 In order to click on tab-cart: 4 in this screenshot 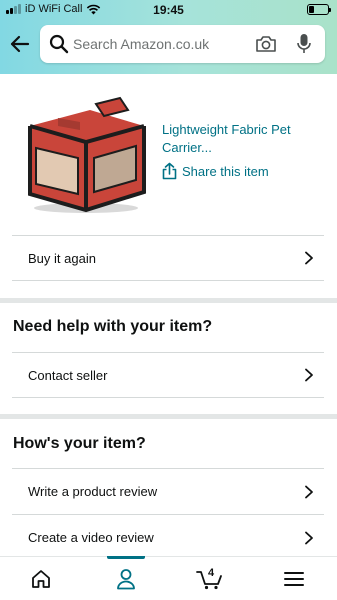, I will do `click(210, 578)`.